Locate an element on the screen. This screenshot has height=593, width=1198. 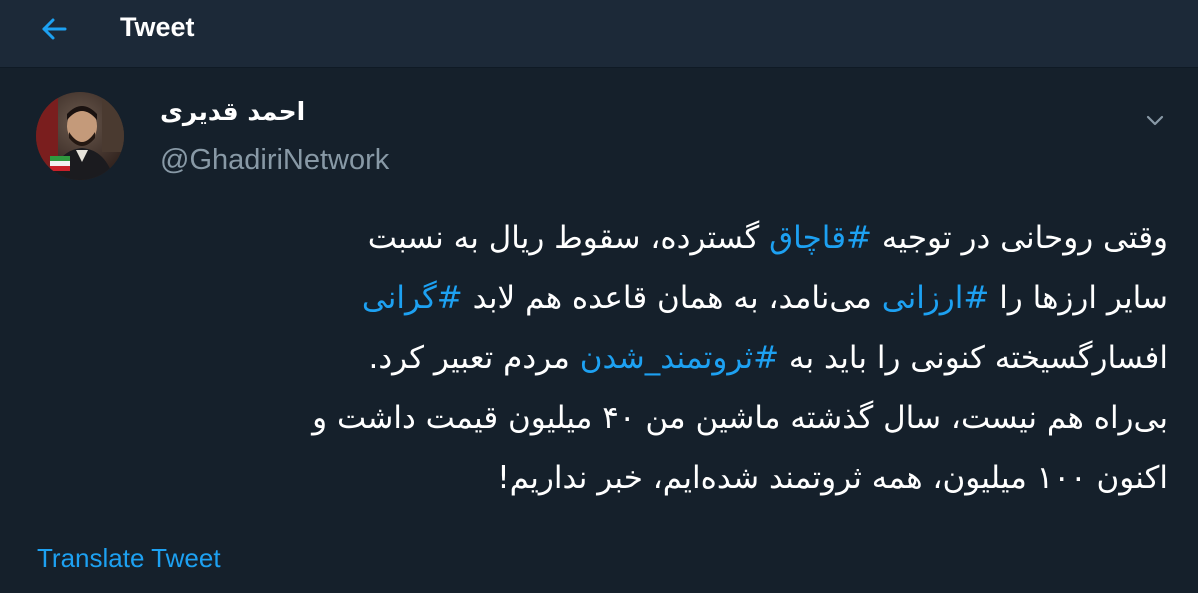
hashtag-link: #ثروتمند_شدن is located at coordinates (679, 358).